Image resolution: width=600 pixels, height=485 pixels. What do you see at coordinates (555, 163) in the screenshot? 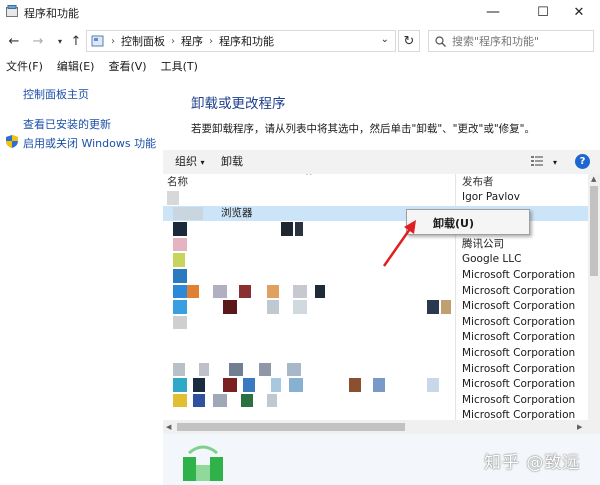
I see `view-dropdown-icon: ▾` at bounding box center [555, 163].